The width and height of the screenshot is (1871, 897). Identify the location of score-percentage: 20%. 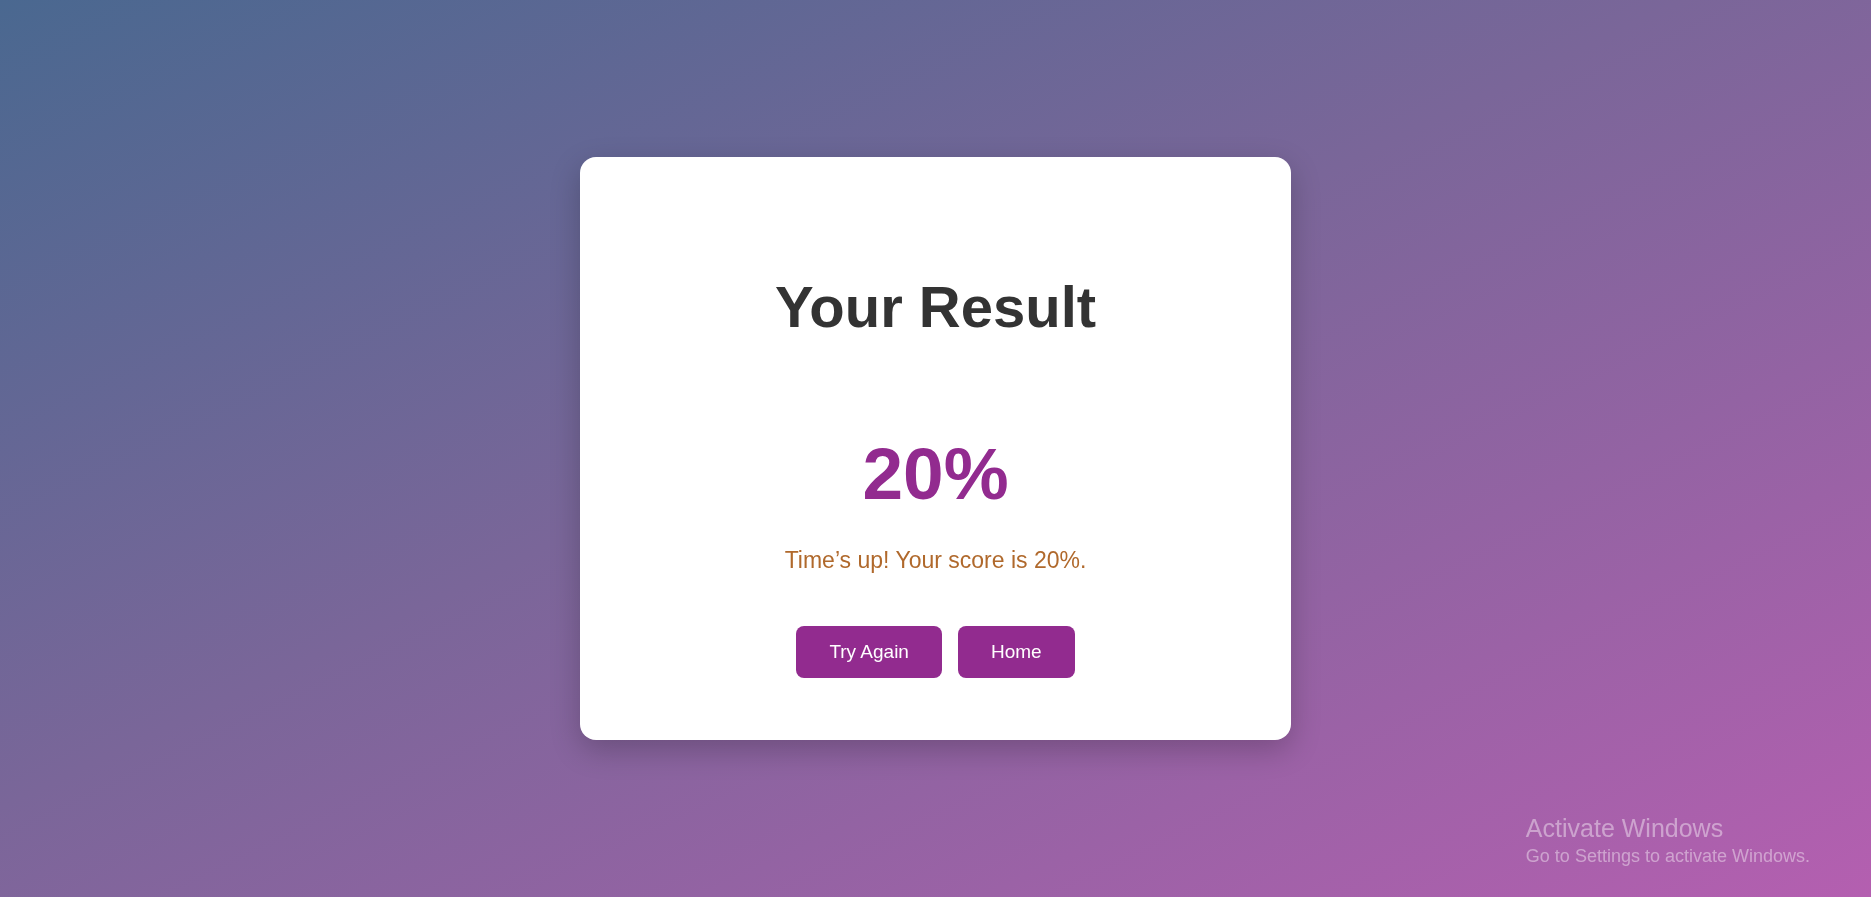
(935, 473).